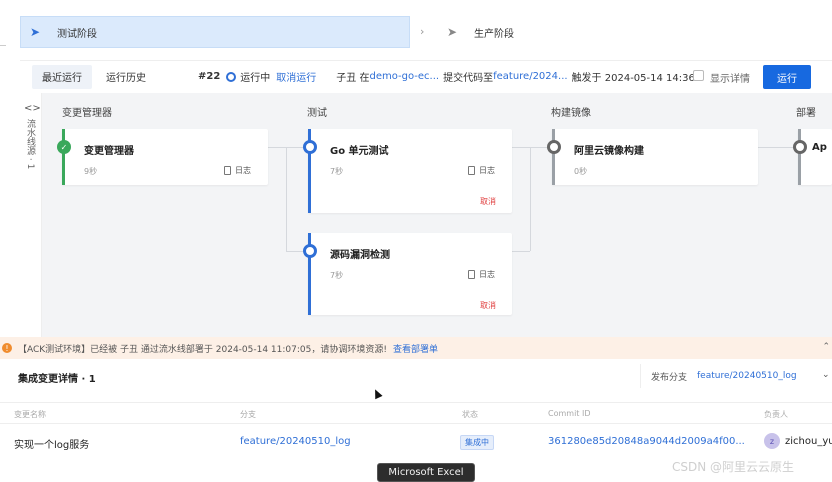  Describe the element at coordinates (317, 113) in the screenshot. I see `column-title-test: 测试` at that location.